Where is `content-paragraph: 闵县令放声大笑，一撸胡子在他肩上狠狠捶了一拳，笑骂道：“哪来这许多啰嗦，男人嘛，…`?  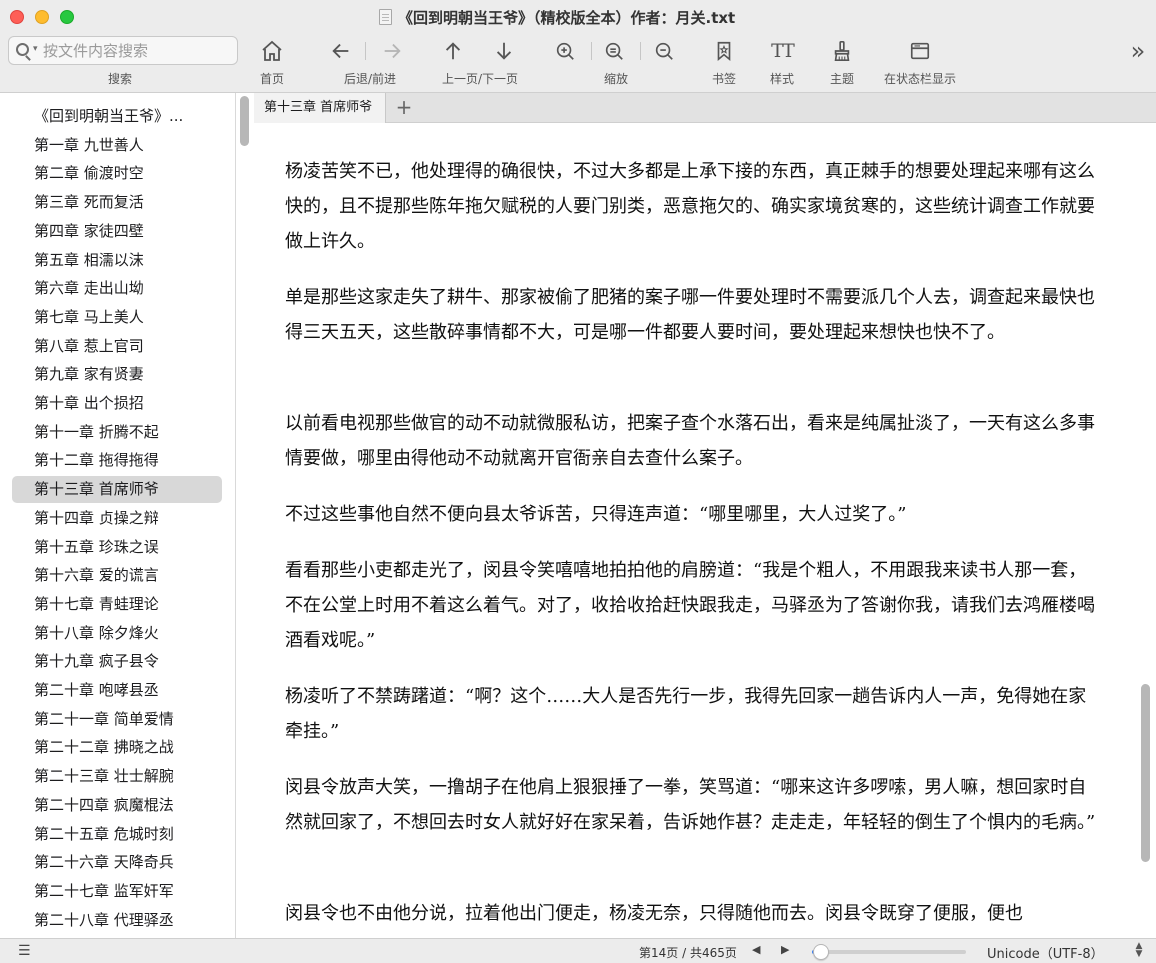
content-paragraph: 闵县令放声大笑，一撸胡子在他肩上狠狠捶了一拳，笑骂道：“哪来这许多啰嗦，男人嘛，… is located at coordinates (690, 805).